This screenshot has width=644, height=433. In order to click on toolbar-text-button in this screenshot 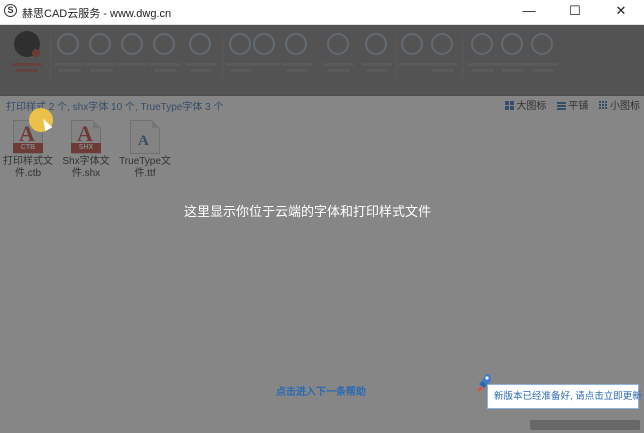, I will do `click(443, 61)`.